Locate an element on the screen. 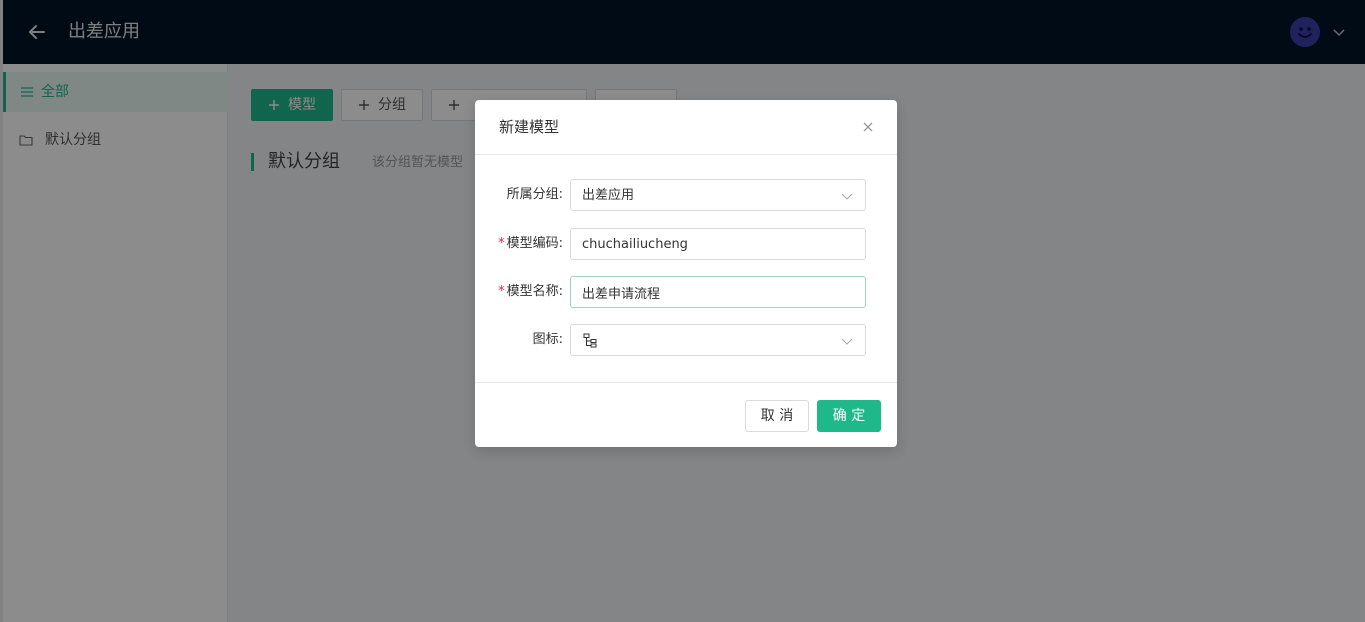 This screenshot has height=622, width=1365. form-row-group: 所属分组: 出差应用 is located at coordinates (686, 195).